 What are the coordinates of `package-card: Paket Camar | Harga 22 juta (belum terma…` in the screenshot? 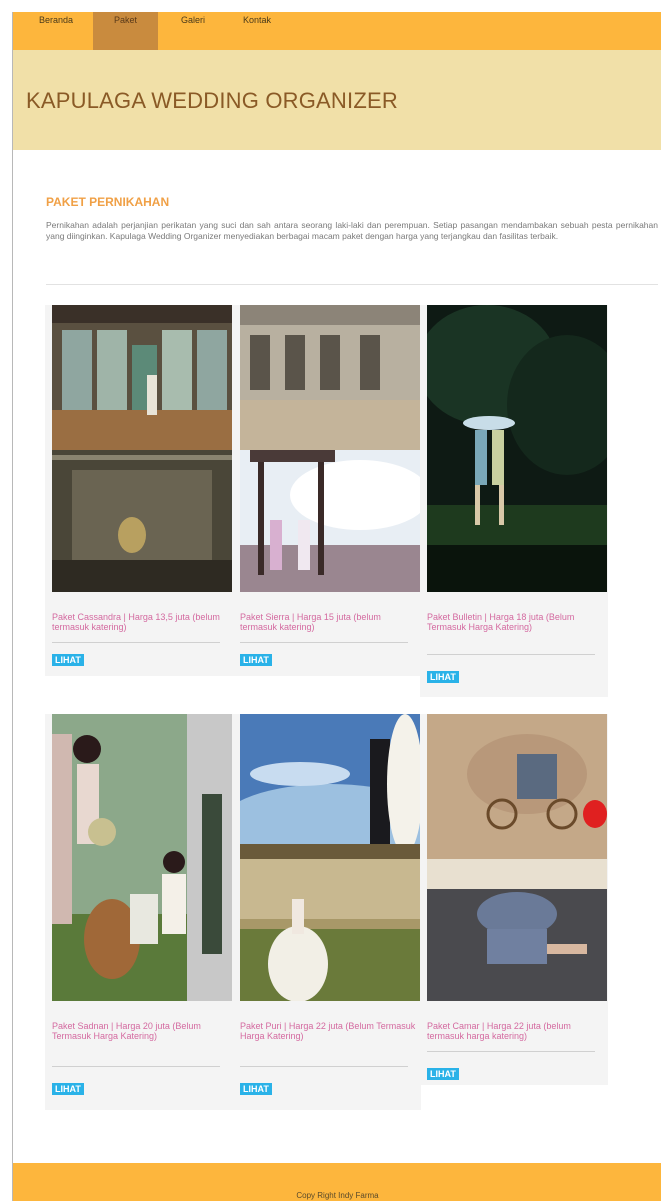 It's located at (514, 899).